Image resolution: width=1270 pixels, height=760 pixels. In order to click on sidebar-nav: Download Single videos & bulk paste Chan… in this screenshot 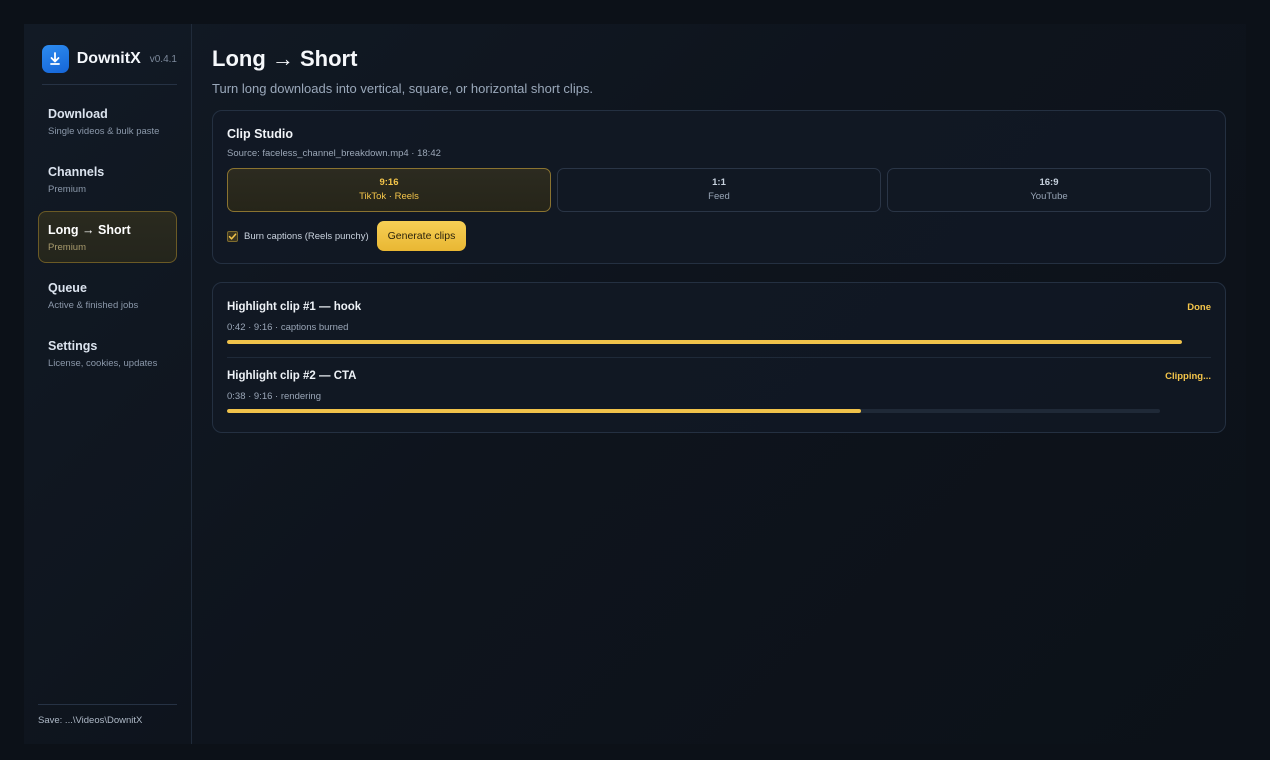, I will do `click(107, 237)`.